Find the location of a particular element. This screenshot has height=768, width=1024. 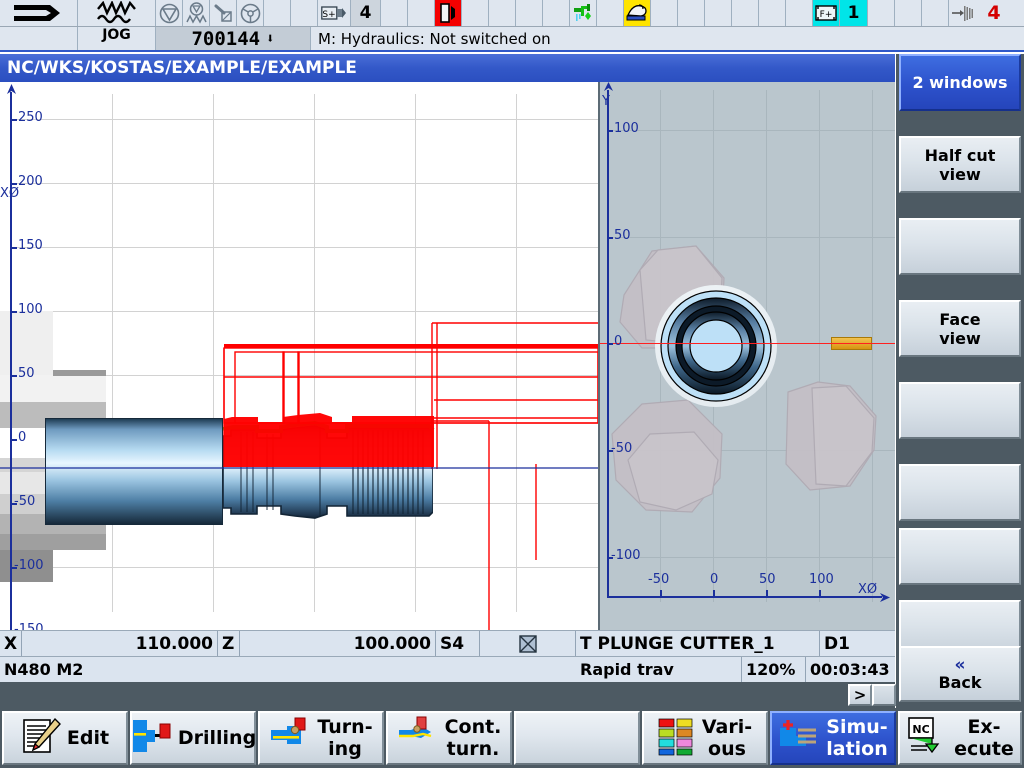

toolbar-label: Ex- ecute is located at coordinates (984, 738).